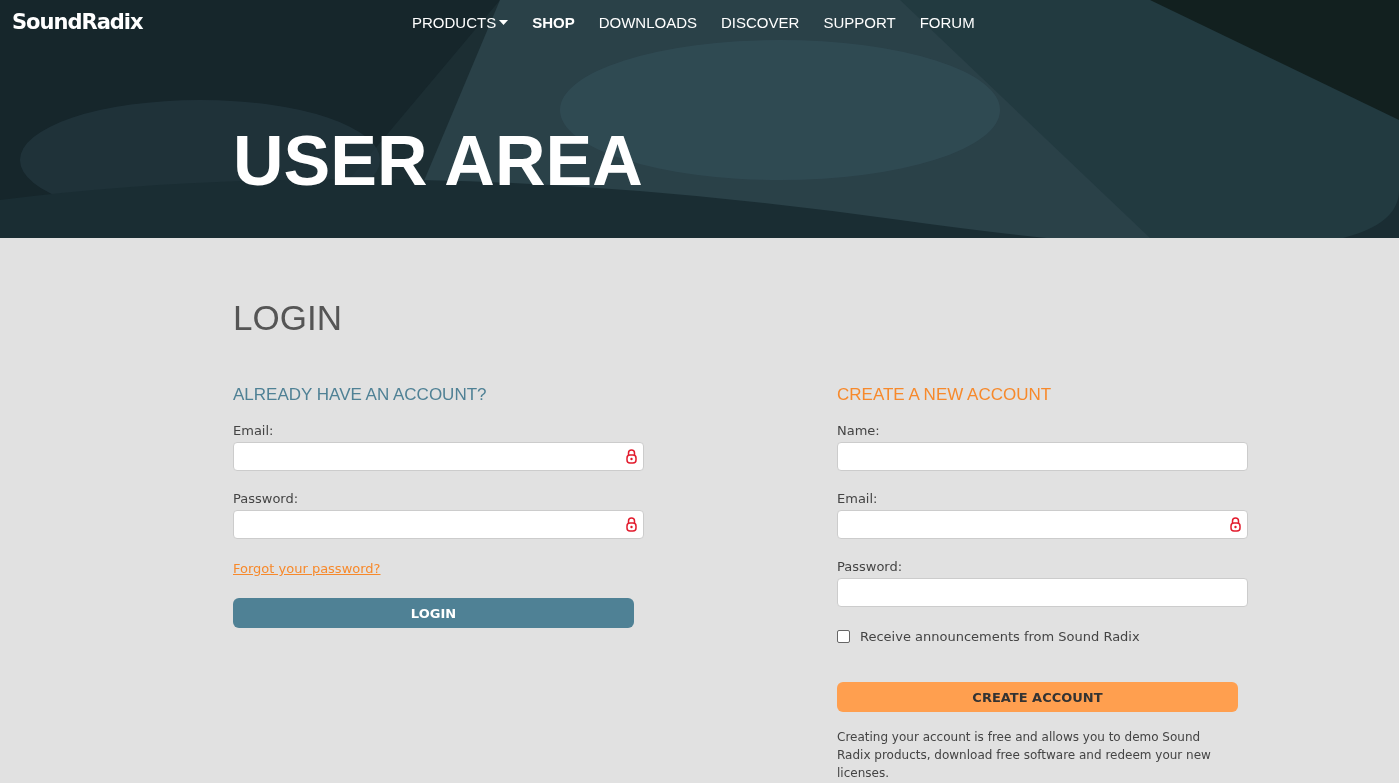  What do you see at coordinates (843, 636) in the screenshot?
I see `checkbox` at bounding box center [843, 636].